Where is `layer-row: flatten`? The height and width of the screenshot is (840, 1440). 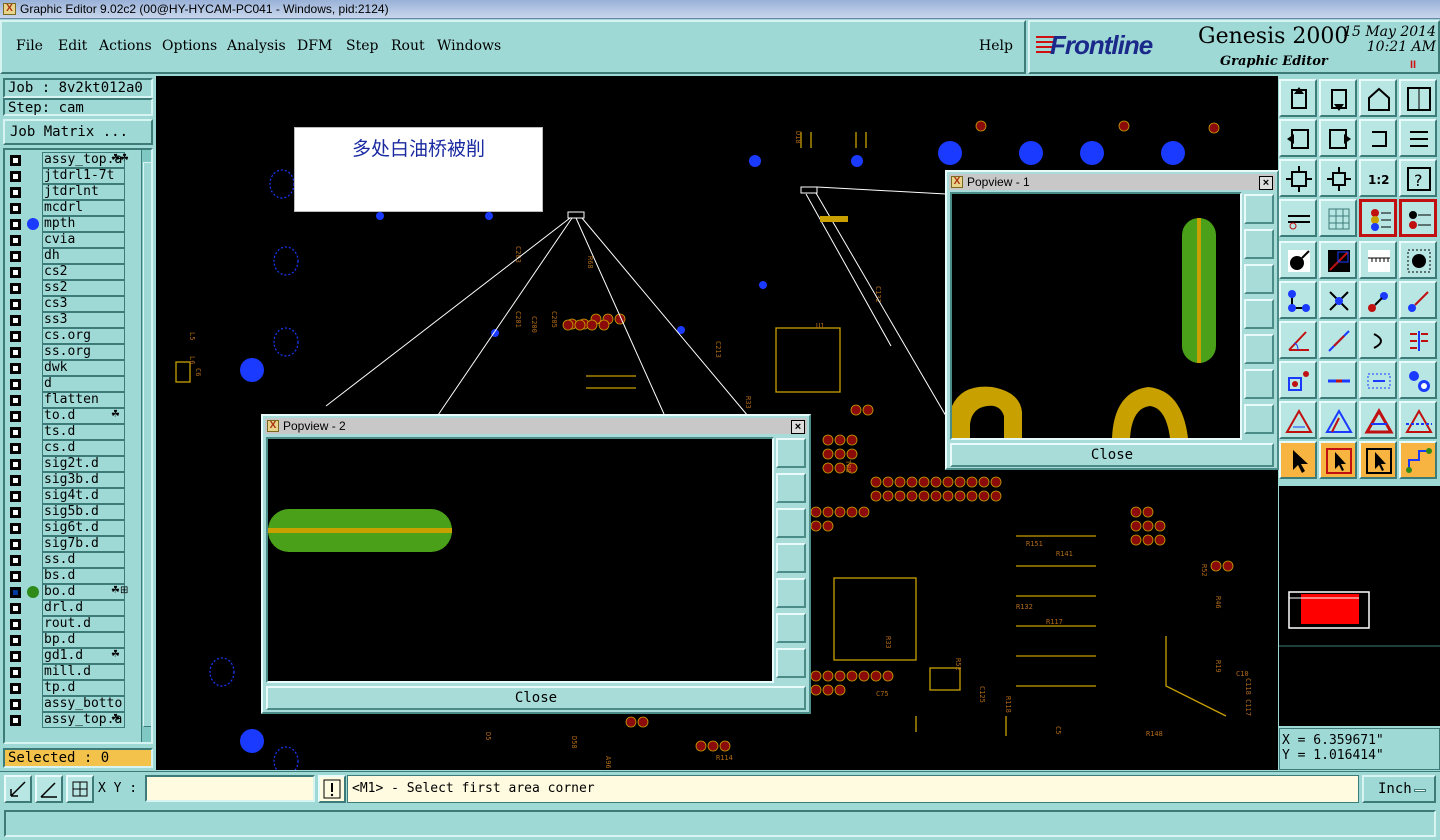 layer-row: flatten is located at coordinates (73, 400).